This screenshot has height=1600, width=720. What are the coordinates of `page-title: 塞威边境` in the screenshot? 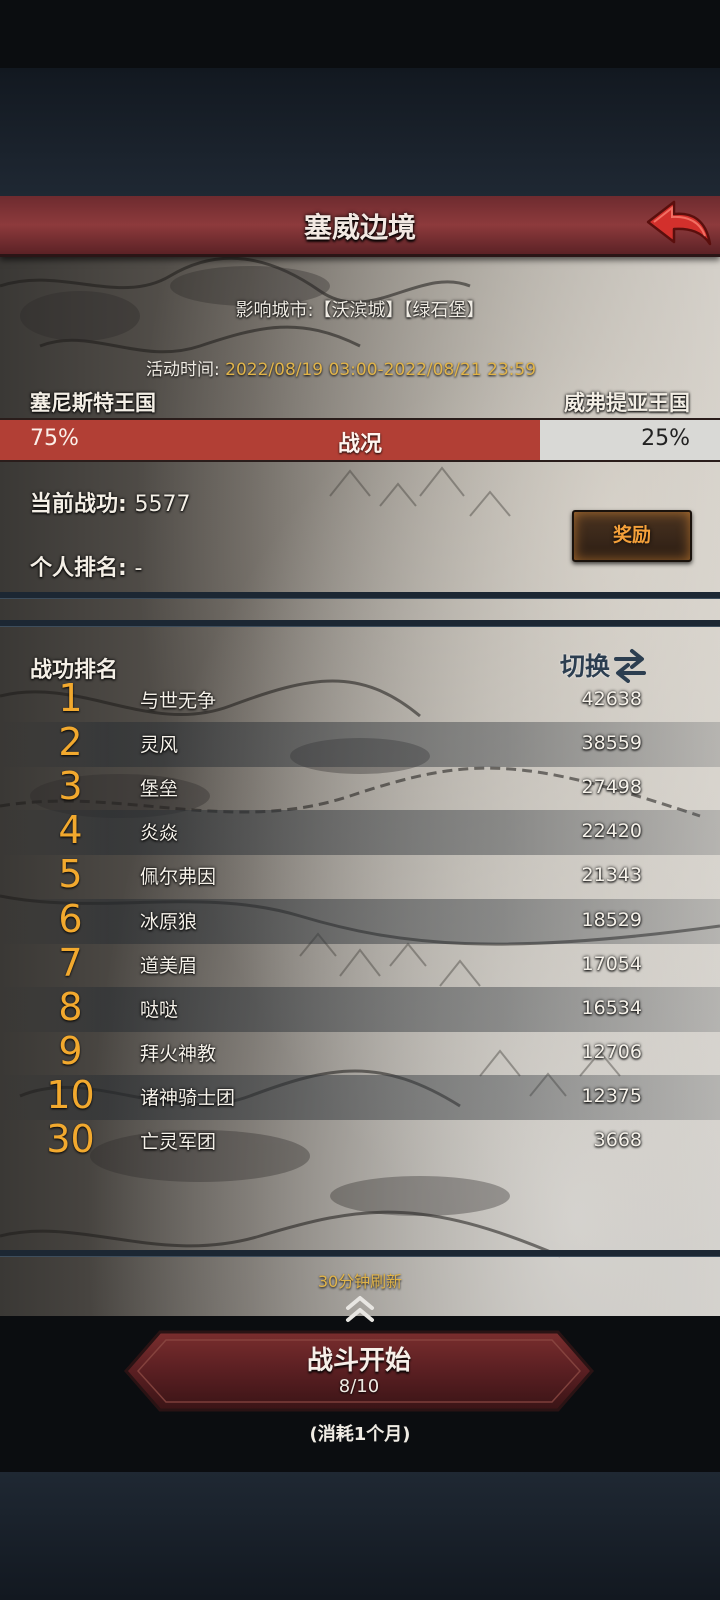 It's located at (359, 227).